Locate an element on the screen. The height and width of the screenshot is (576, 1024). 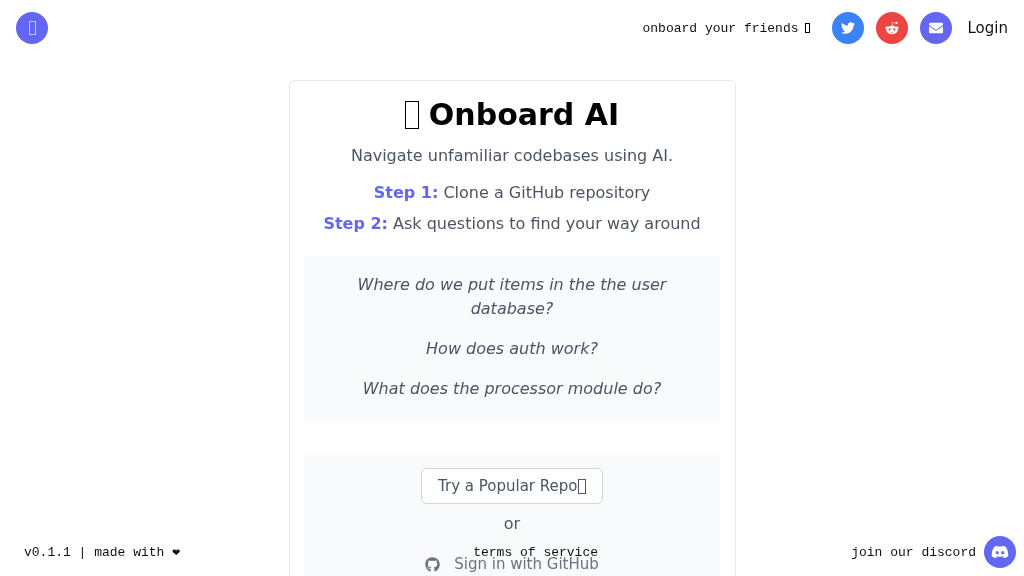
try-repo-button: Try a Popular Repo is located at coordinates (512, 486).